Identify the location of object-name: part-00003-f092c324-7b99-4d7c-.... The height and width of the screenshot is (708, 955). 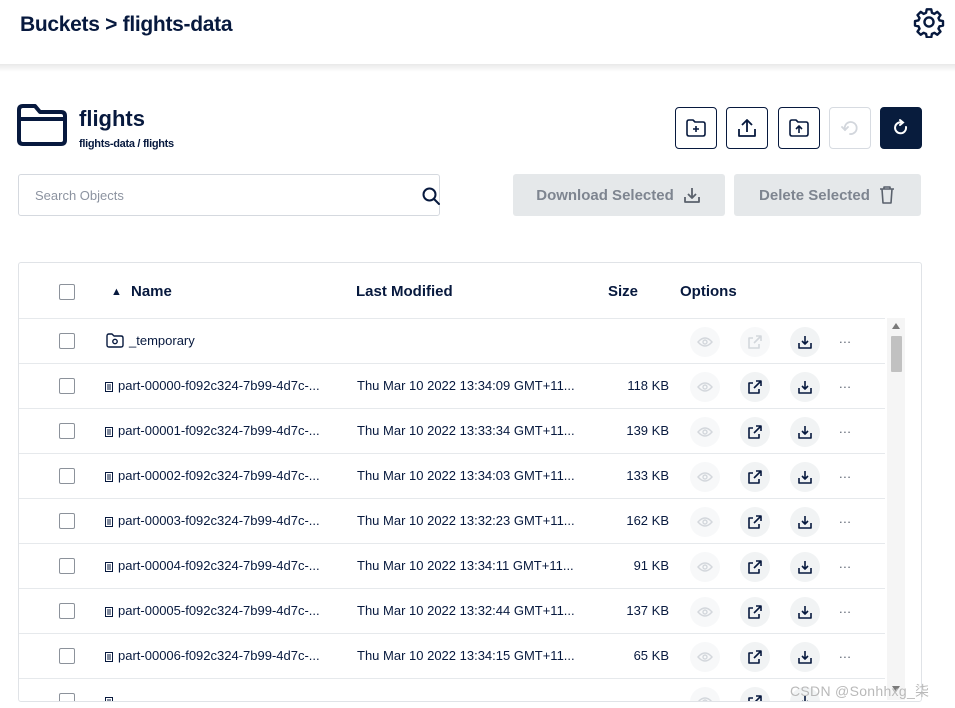
(219, 520).